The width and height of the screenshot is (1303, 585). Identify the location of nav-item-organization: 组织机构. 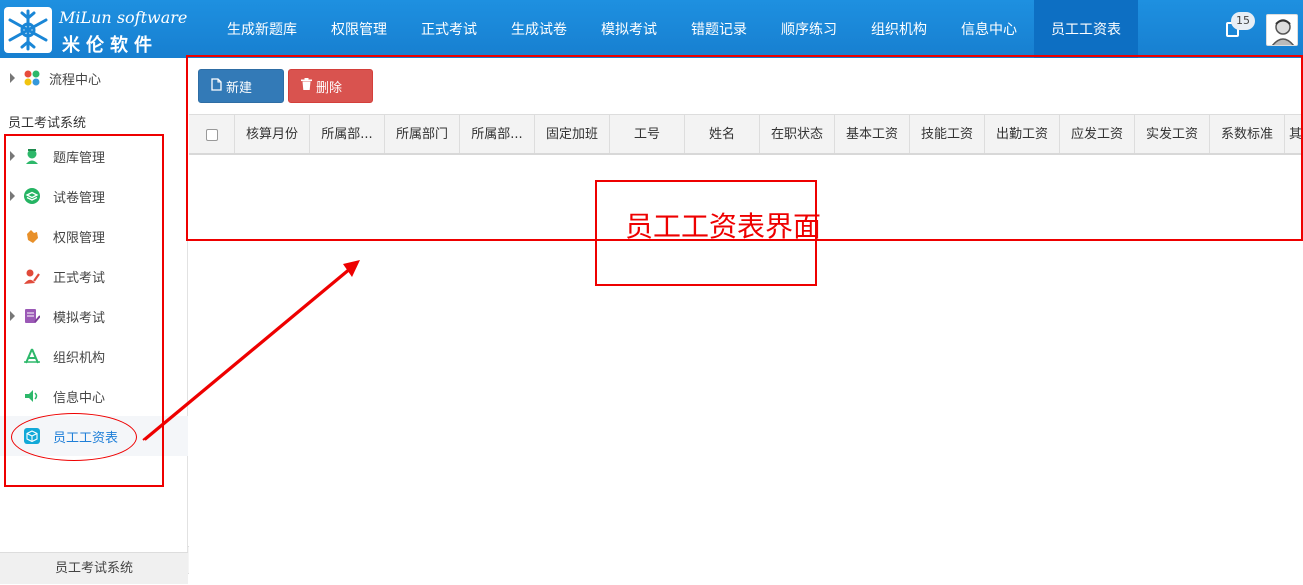
(899, 29).